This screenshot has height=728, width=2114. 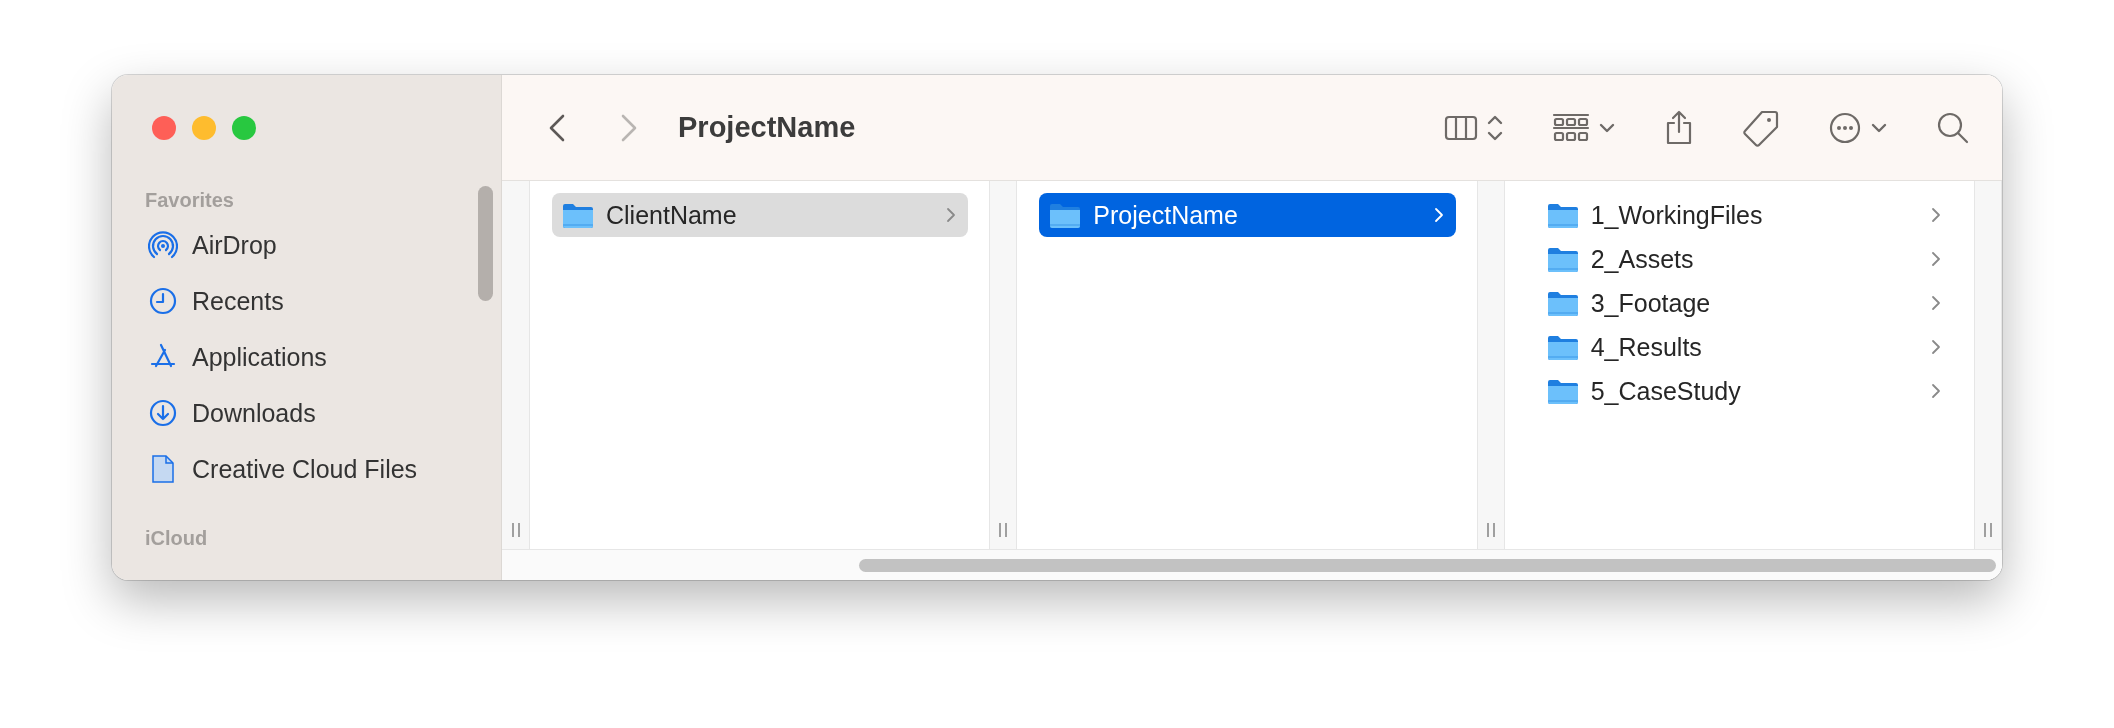 What do you see at coordinates (306, 301) in the screenshot?
I see `sidebar-item: Recents` at bounding box center [306, 301].